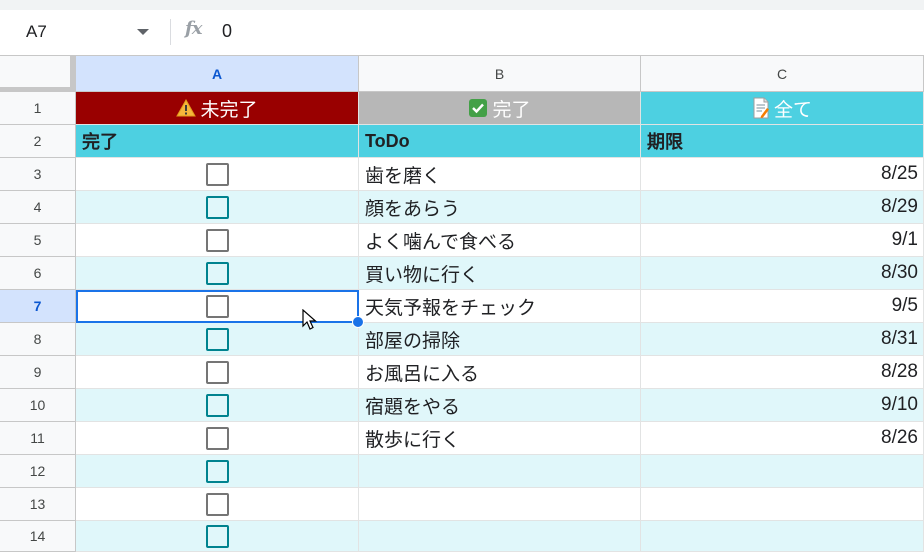 The width and height of the screenshot is (924, 552). What do you see at coordinates (500, 74) in the screenshot?
I see `column-header-b: B` at bounding box center [500, 74].